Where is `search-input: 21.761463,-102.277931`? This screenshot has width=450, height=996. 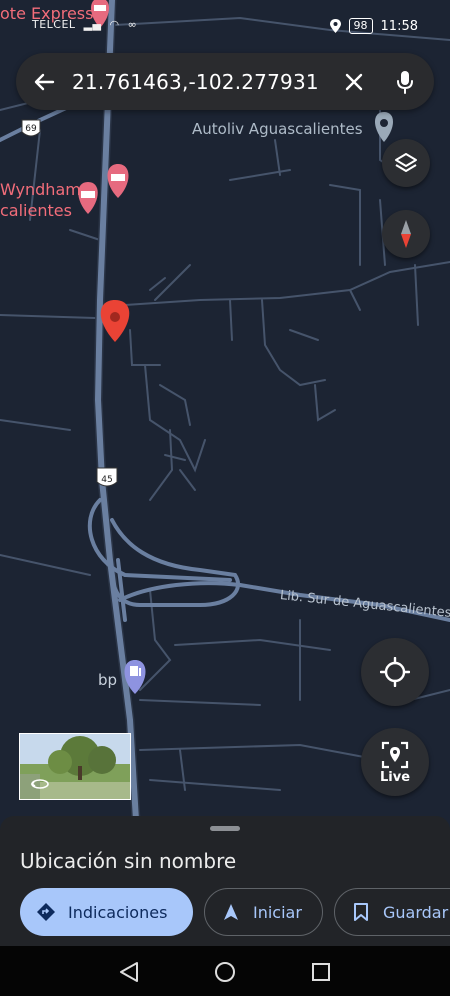
search-input: 21.761463,-102.277931 is located at coordinates (202, 82).